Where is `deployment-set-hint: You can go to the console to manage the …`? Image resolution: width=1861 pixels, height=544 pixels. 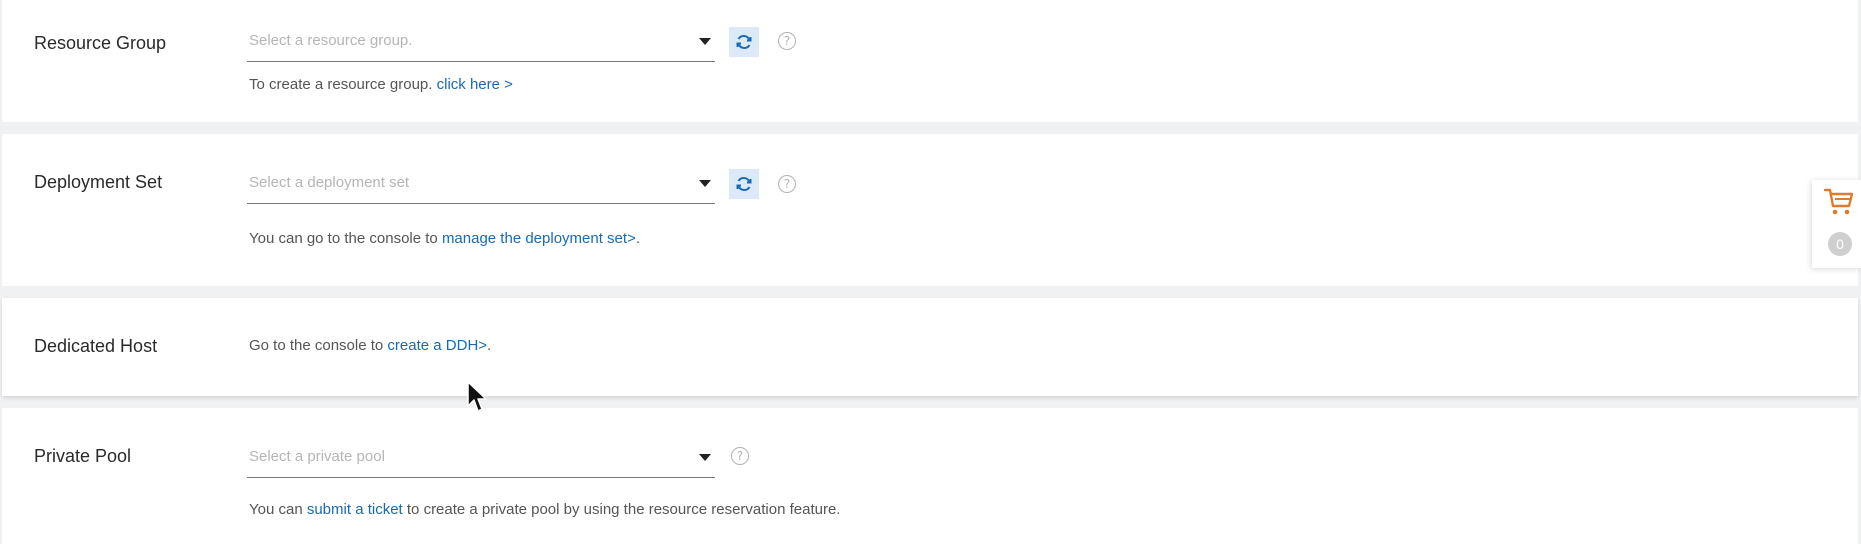
deployment-set-hint: You can go to the console to manage the … is located at coordinates (444, 238).